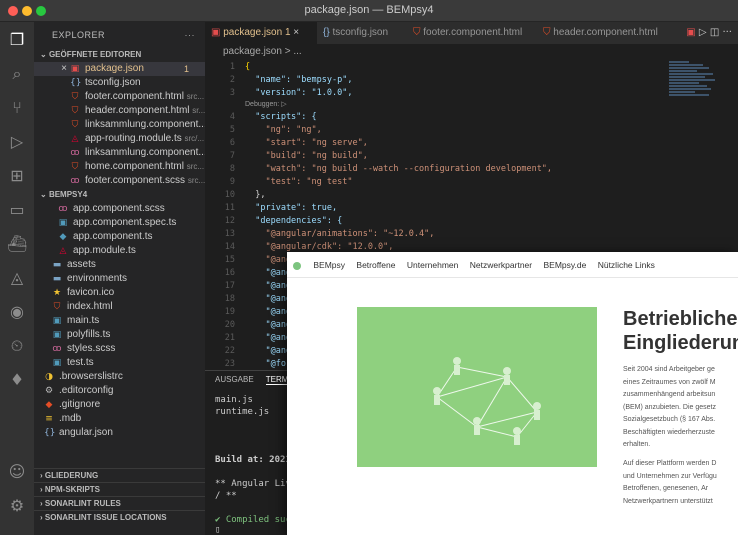  What do you see at coordinates (17, 142) in the screenshot?
I see `run-debug-icon: ▷` at bounding box center [17, 142].